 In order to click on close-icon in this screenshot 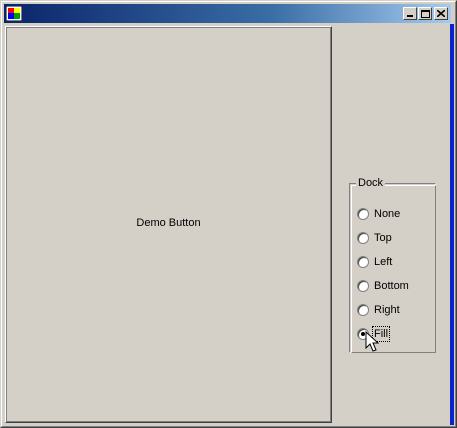, I will do `click(441, 13)`.